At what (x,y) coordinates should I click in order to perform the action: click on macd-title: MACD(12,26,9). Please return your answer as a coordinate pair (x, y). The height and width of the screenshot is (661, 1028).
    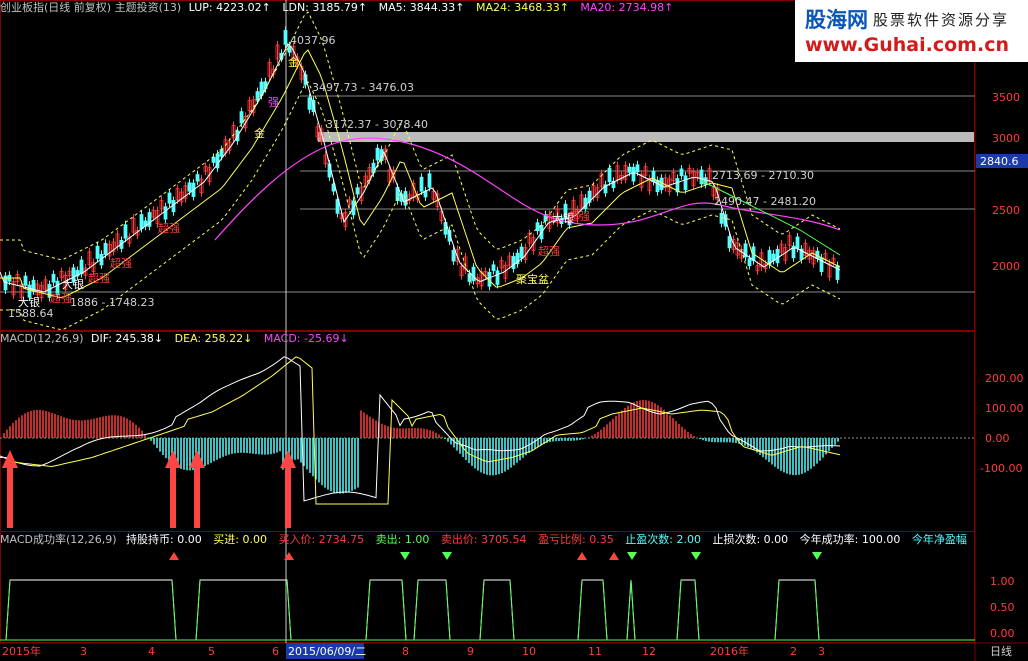
    Looking at the image, I should click on (42, 338).